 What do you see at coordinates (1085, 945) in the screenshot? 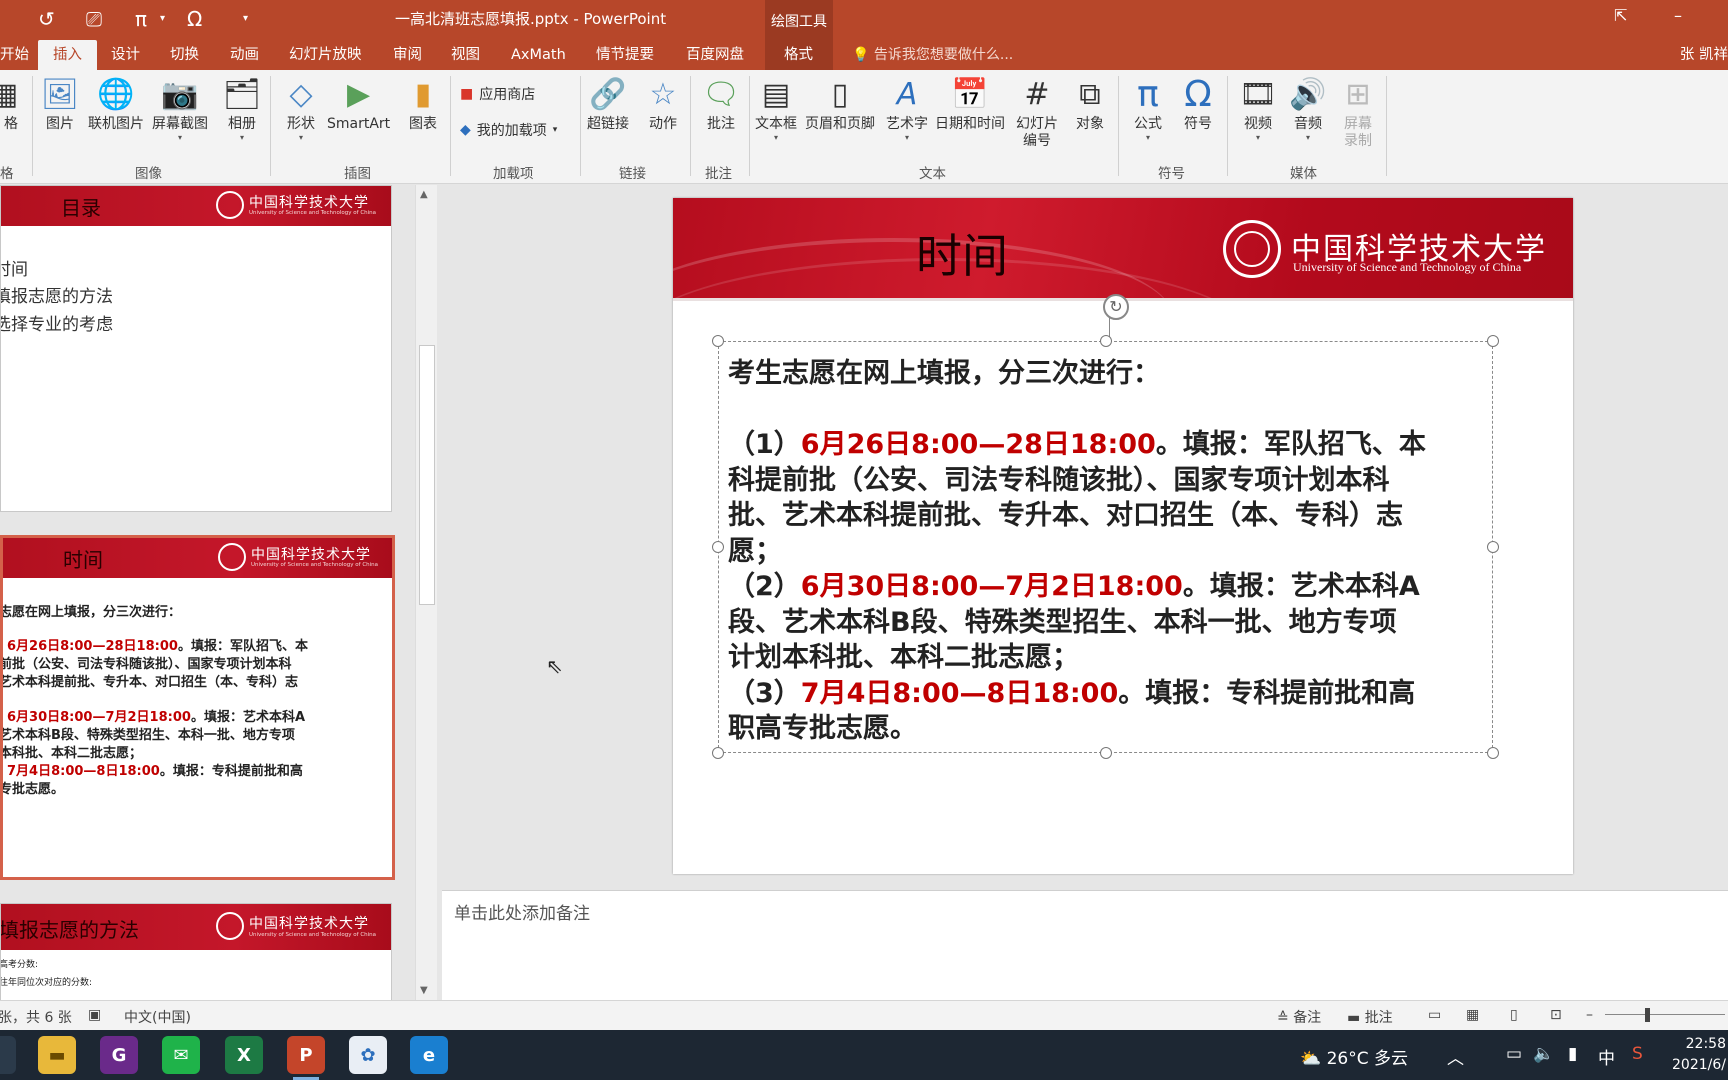
I see `notes-pane: 单击此处添加备注` at bounding box center [1085, 945].